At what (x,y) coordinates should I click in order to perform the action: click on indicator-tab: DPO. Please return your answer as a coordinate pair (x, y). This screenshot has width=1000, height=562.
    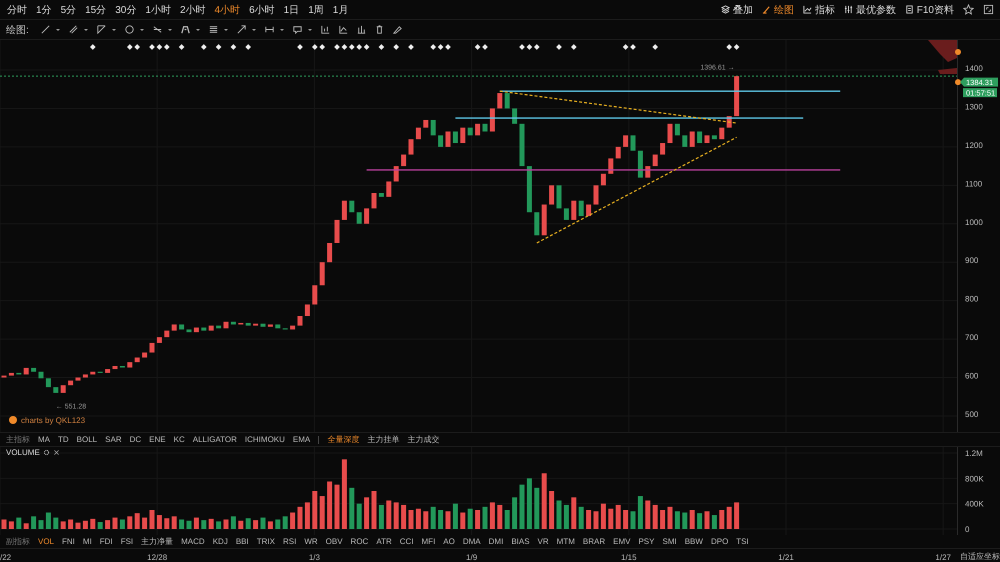
    Looking at the image, I should click on (719, 541).